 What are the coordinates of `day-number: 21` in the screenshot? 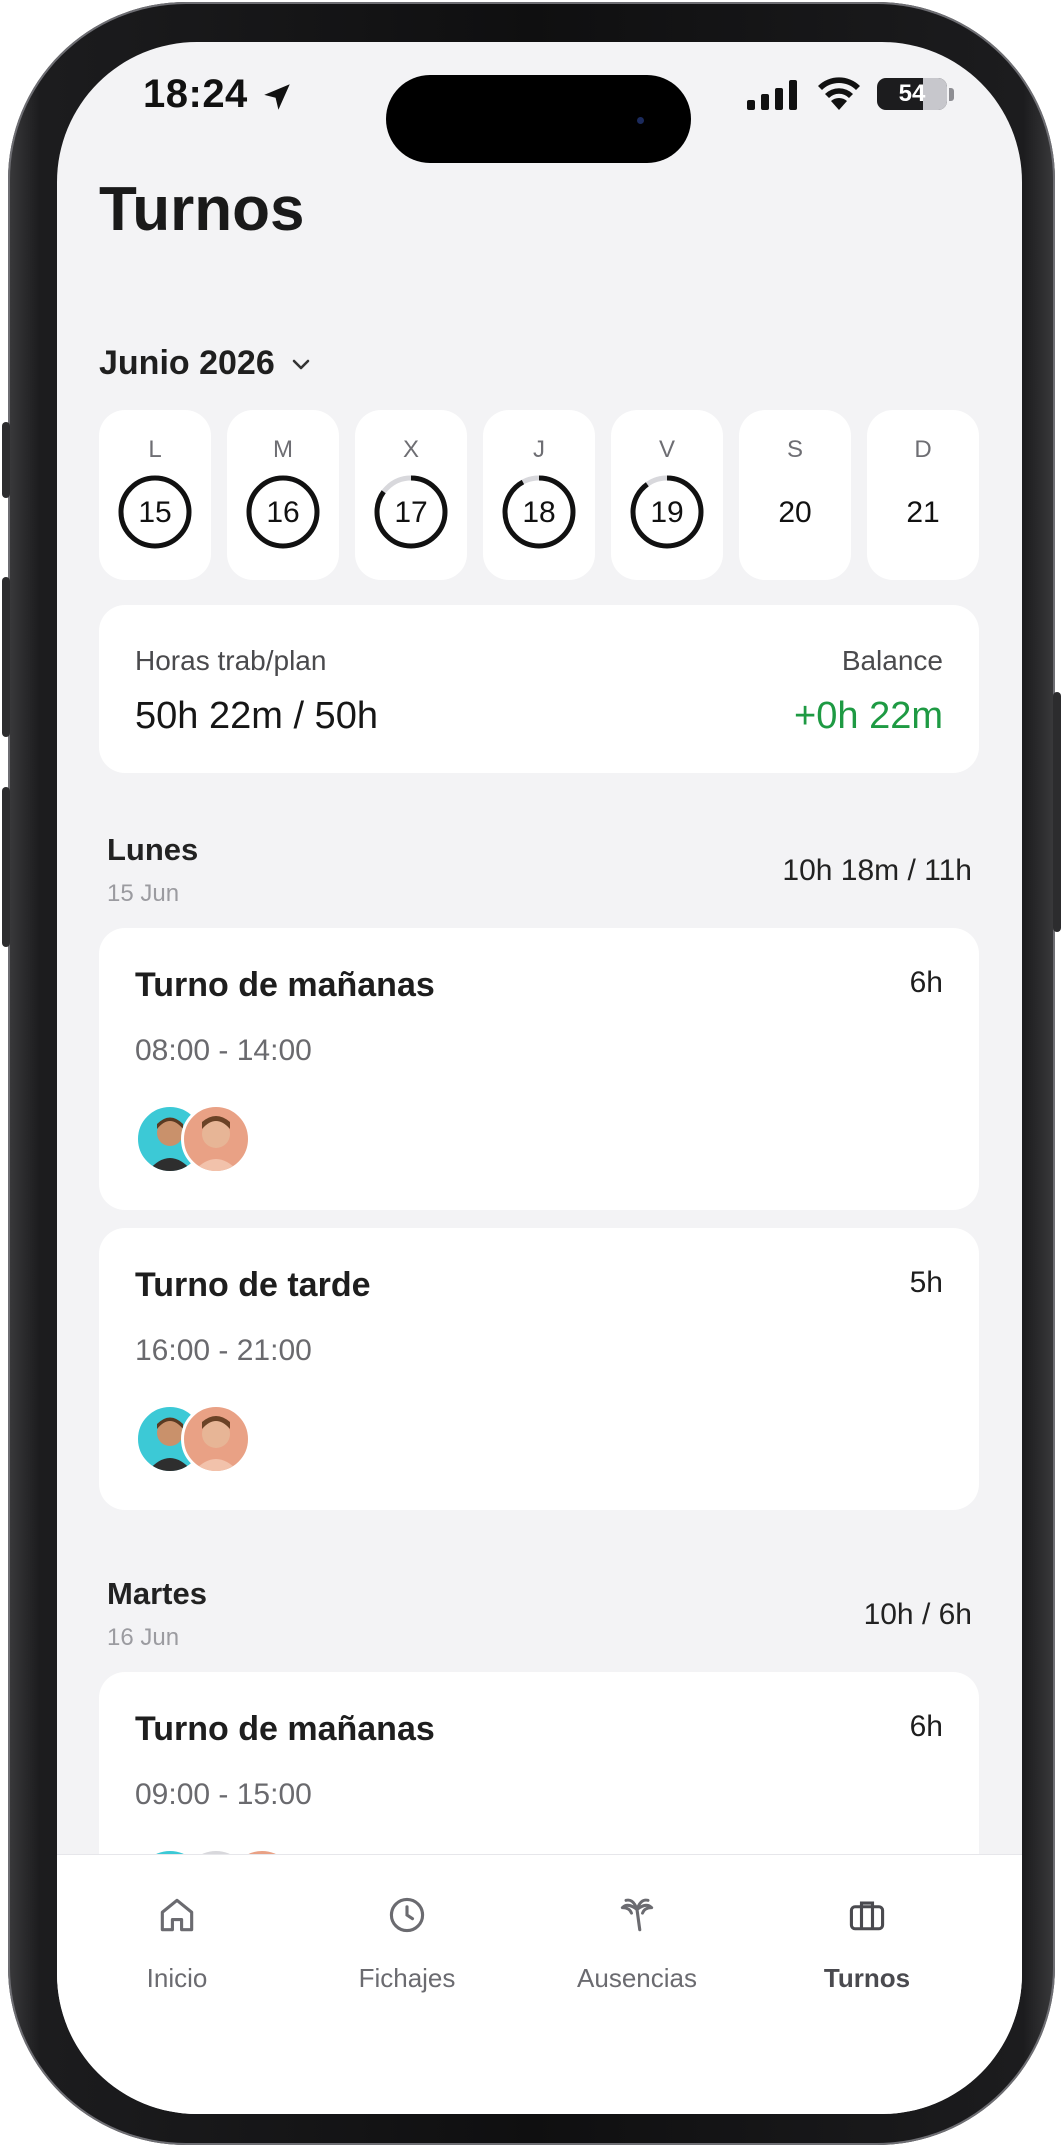 It's located at (923, 512).